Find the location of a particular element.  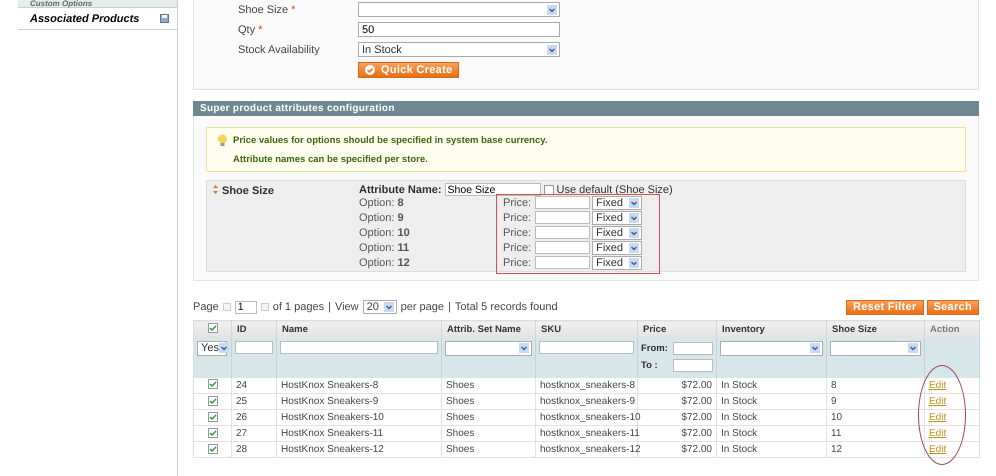

page-input: 1 is located at coordinates (245, 307).